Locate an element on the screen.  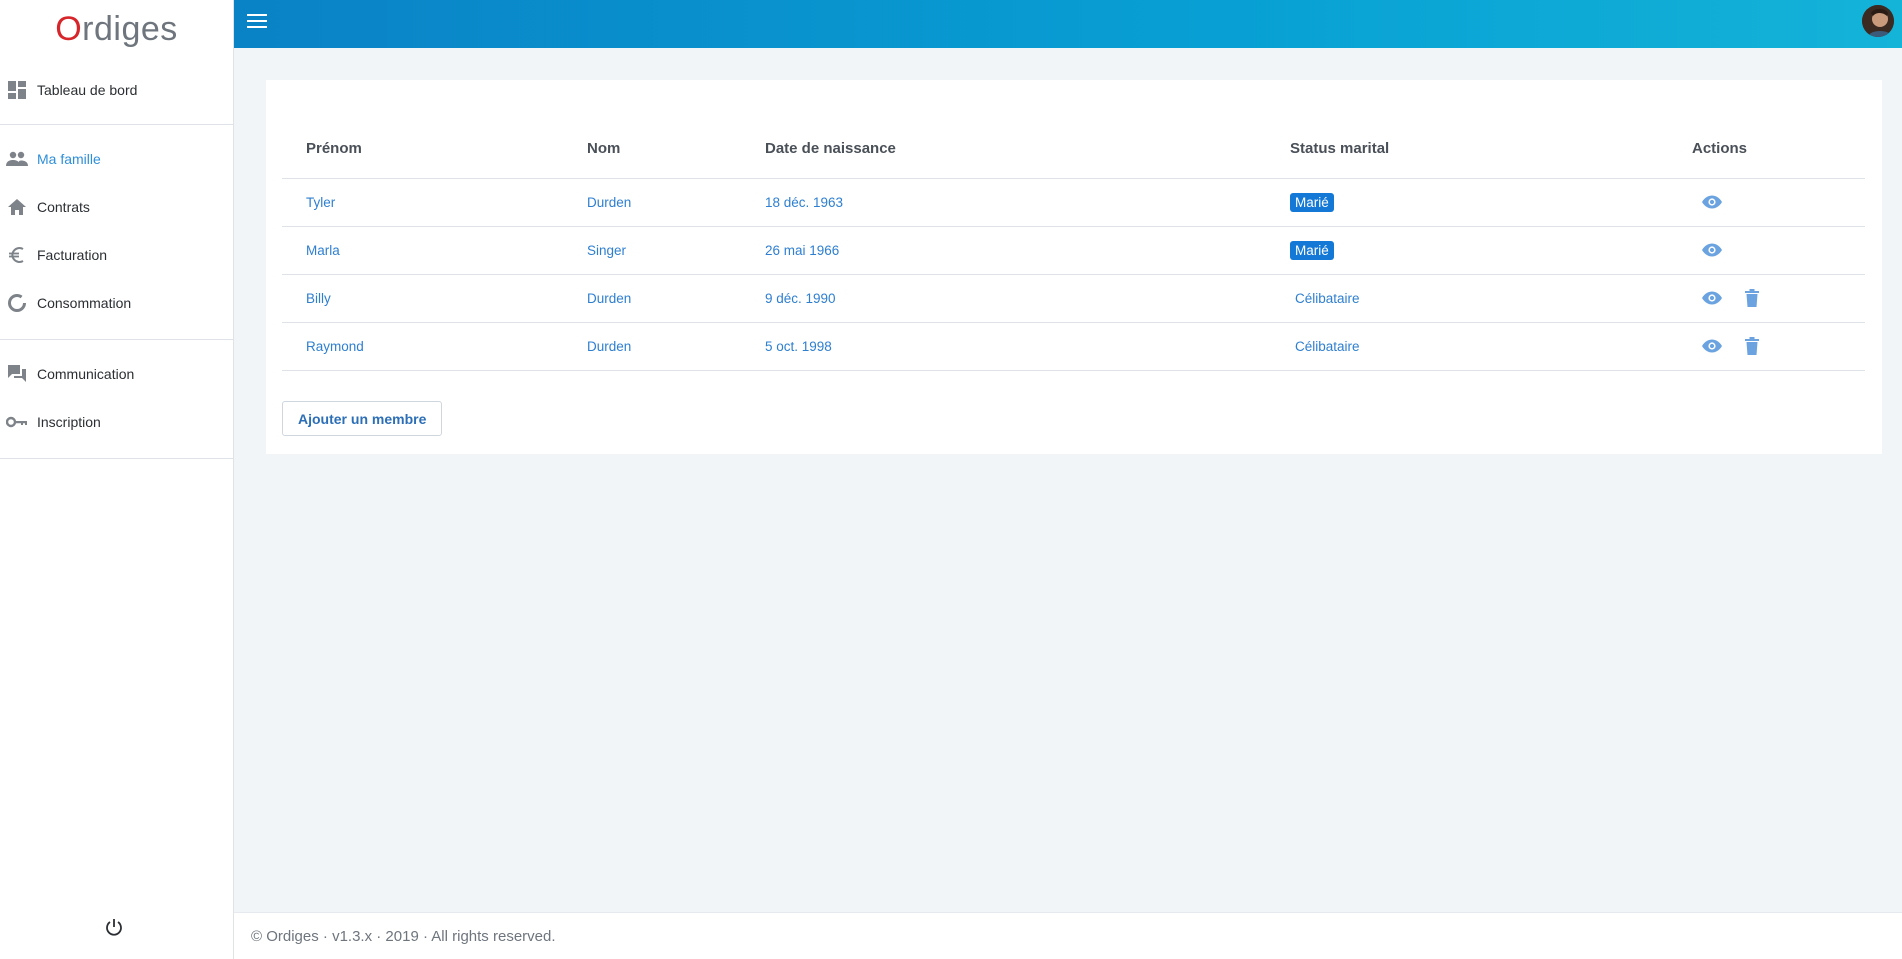
table-row: Raymond Durden 5 oct. 1998 Célibataire is located at coordinates (1073, 346).